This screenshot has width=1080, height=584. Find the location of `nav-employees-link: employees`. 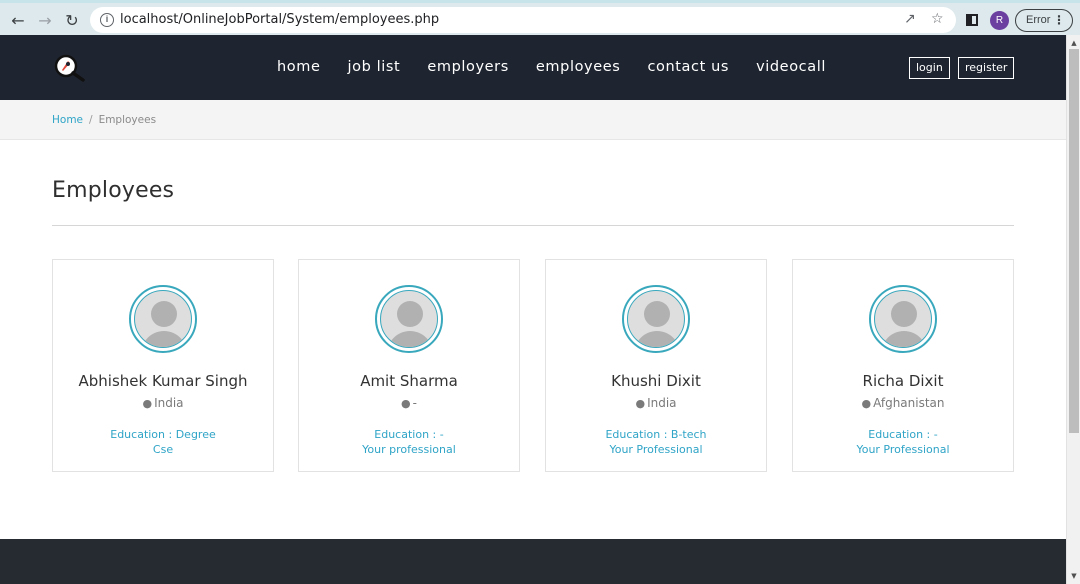

nav-employees-link: employees is located at coordinates (578, 67).